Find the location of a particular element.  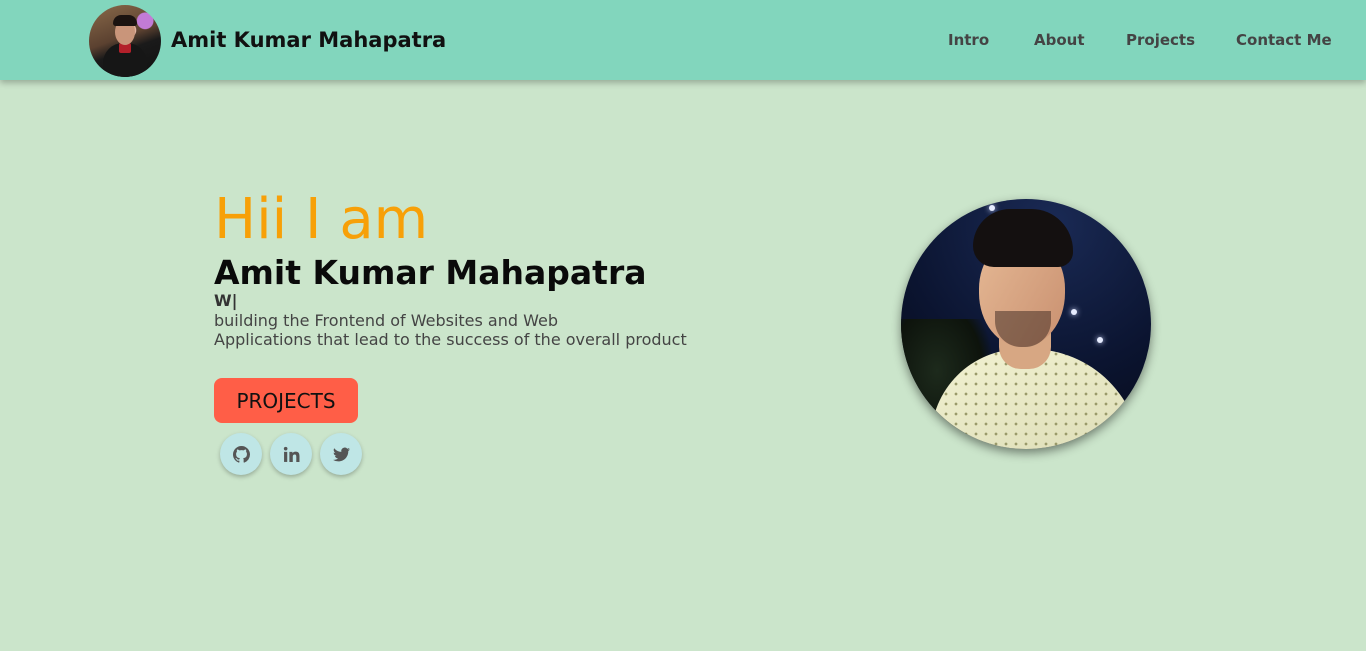

twitter-icon is located at coordinates (341, 454).